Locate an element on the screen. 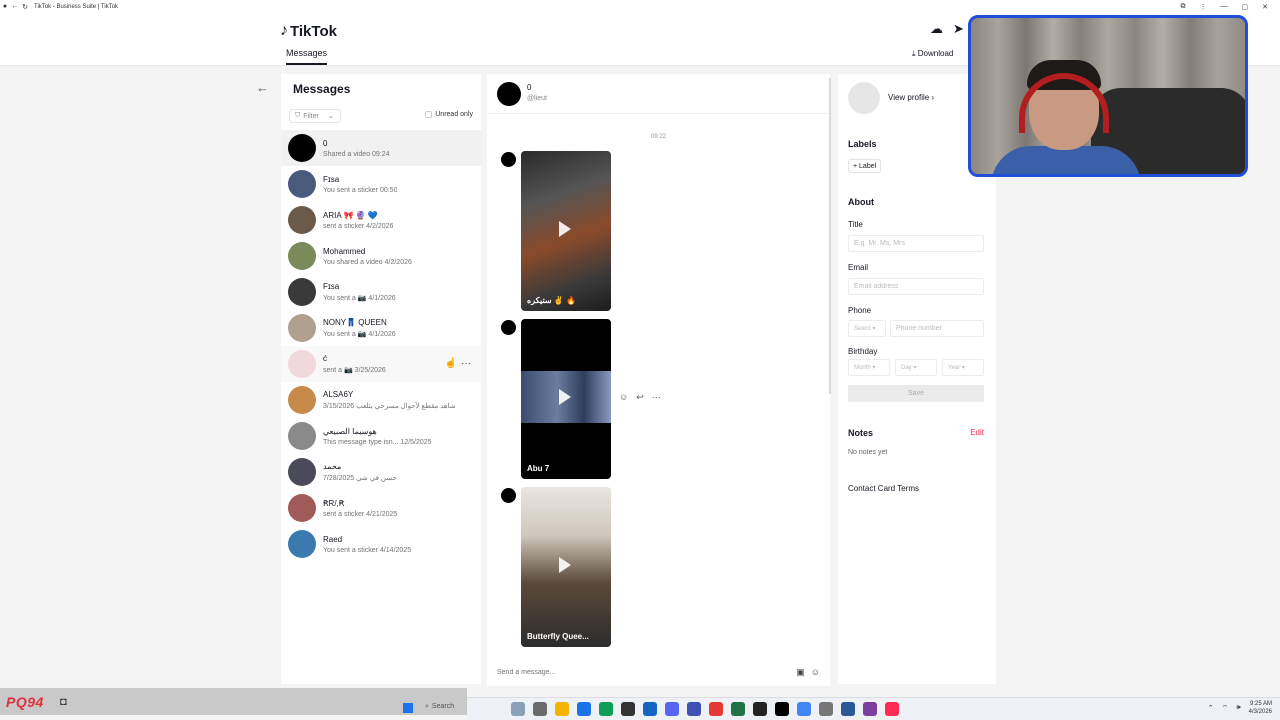 The height and width of the screenshot is (720, 1280). tiktok-logo: ♪ TikTok is located at coordinates (308, 31).